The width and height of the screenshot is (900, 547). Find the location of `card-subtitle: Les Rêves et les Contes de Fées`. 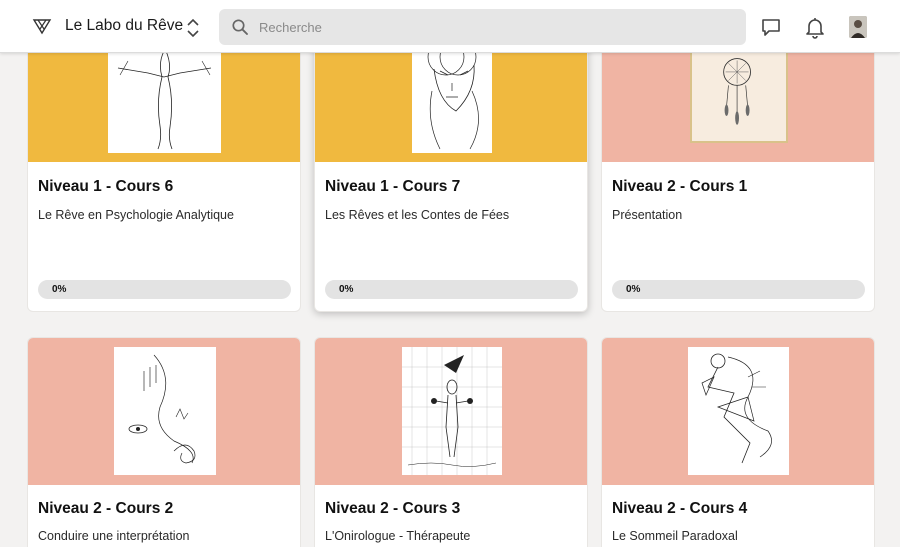

card-subtitle: Les Rêves et les Contes de Fées is located at coordinates (417, 215).